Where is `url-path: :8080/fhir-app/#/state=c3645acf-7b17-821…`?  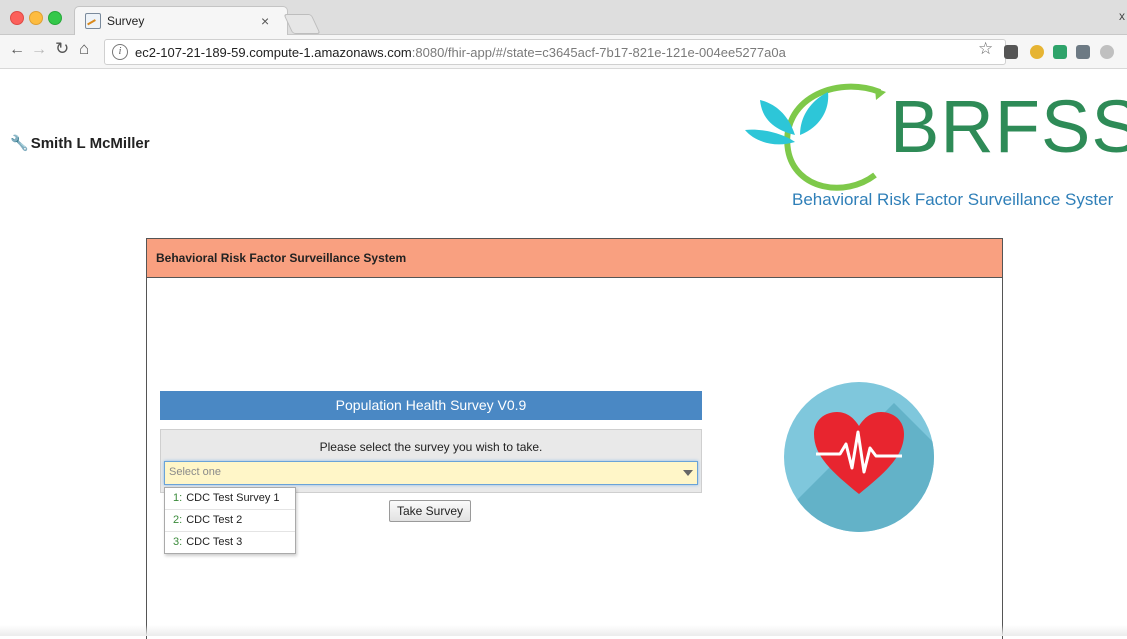 url-path: :8080/fhir-app/#/state=c3645acf-7b17-821… is located at coordinates (598, 52).